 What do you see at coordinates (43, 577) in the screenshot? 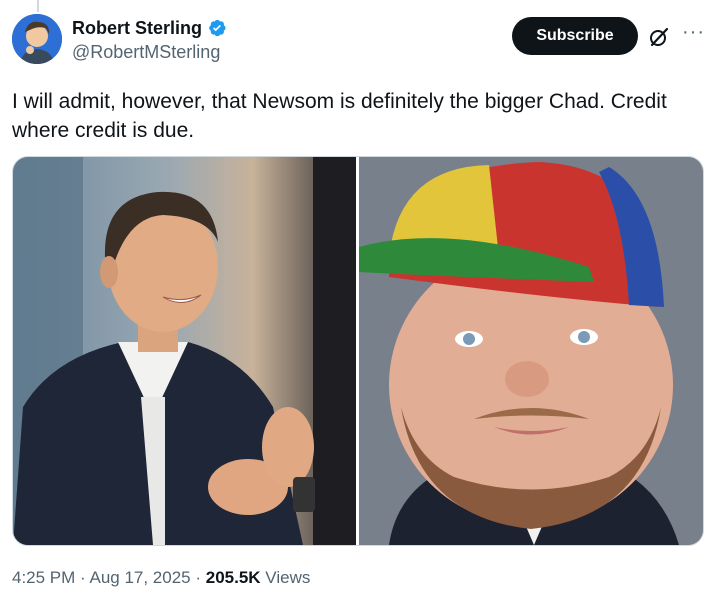
I see `tweet-time: 4:25 PM` at bounding box center [43, 577].